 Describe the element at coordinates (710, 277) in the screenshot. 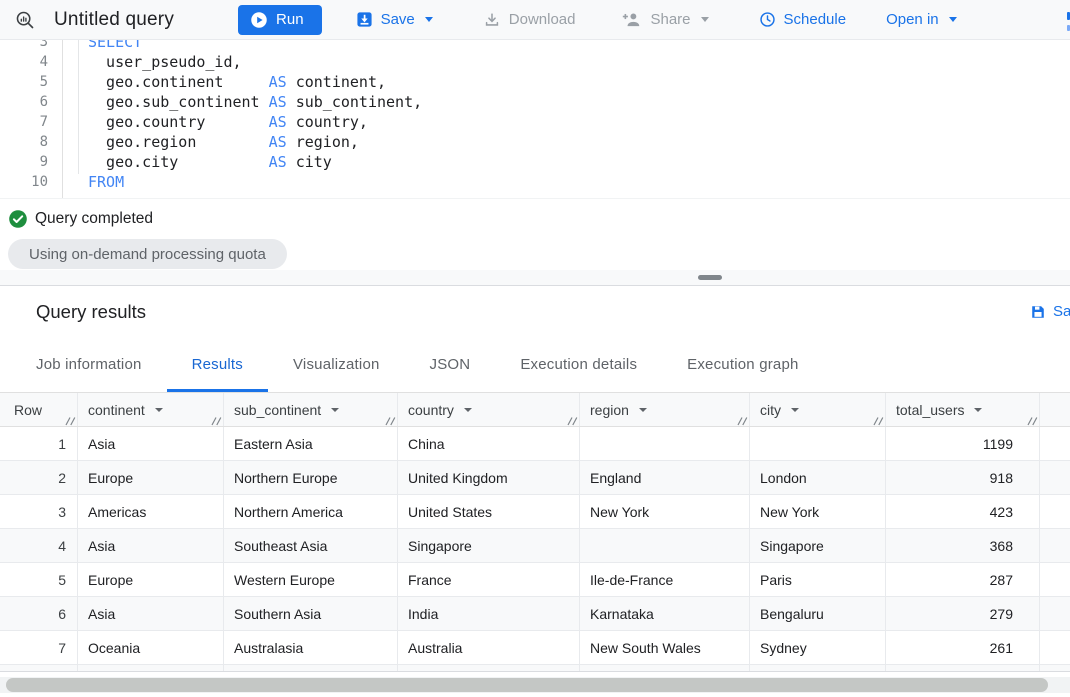

I see `panel-drag-handle` at that location.